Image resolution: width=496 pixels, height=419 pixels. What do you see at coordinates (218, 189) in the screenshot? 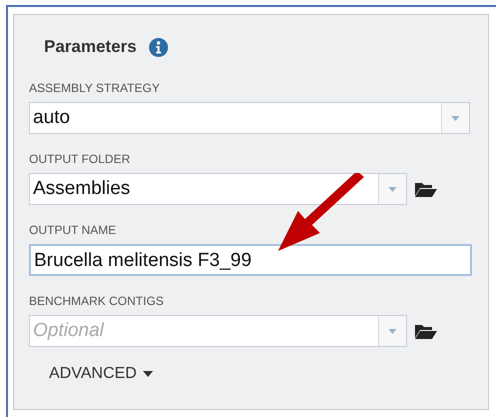
I see `dropdown-field: Assemblies` at bounding box center [218, 189].